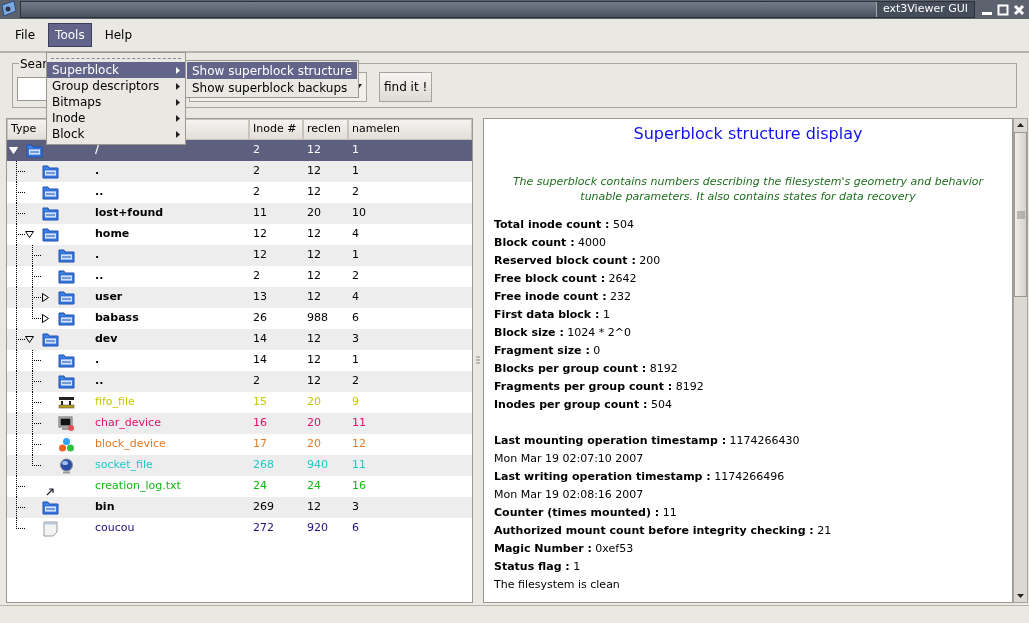  What do you see at coordinates (66, 444) in the screenshot?
I see `cubes-icon` at bounding box center [66, 444].